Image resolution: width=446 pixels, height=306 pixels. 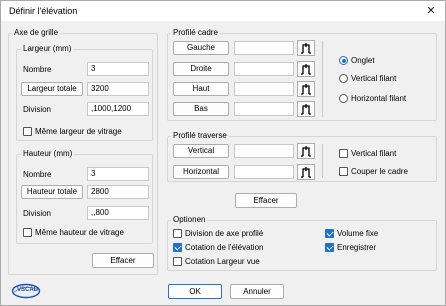 I want to click on hauteur-nombre-label: Nombre, so click(x=37, y=174).